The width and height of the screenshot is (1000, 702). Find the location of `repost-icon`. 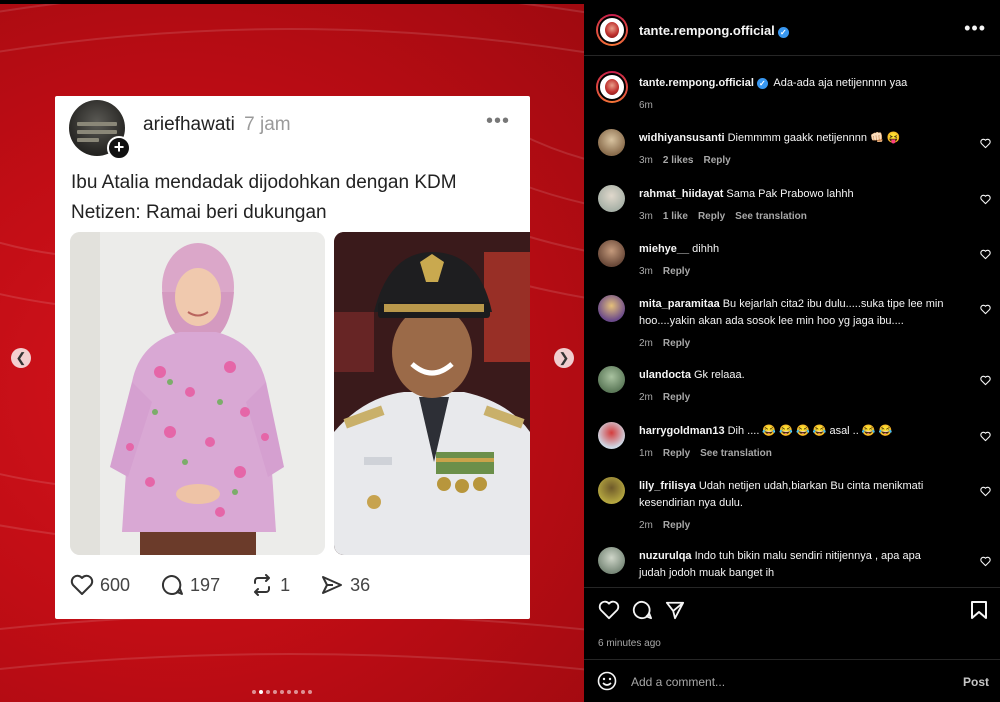

repost-icon is located at coordinates (262, 585).